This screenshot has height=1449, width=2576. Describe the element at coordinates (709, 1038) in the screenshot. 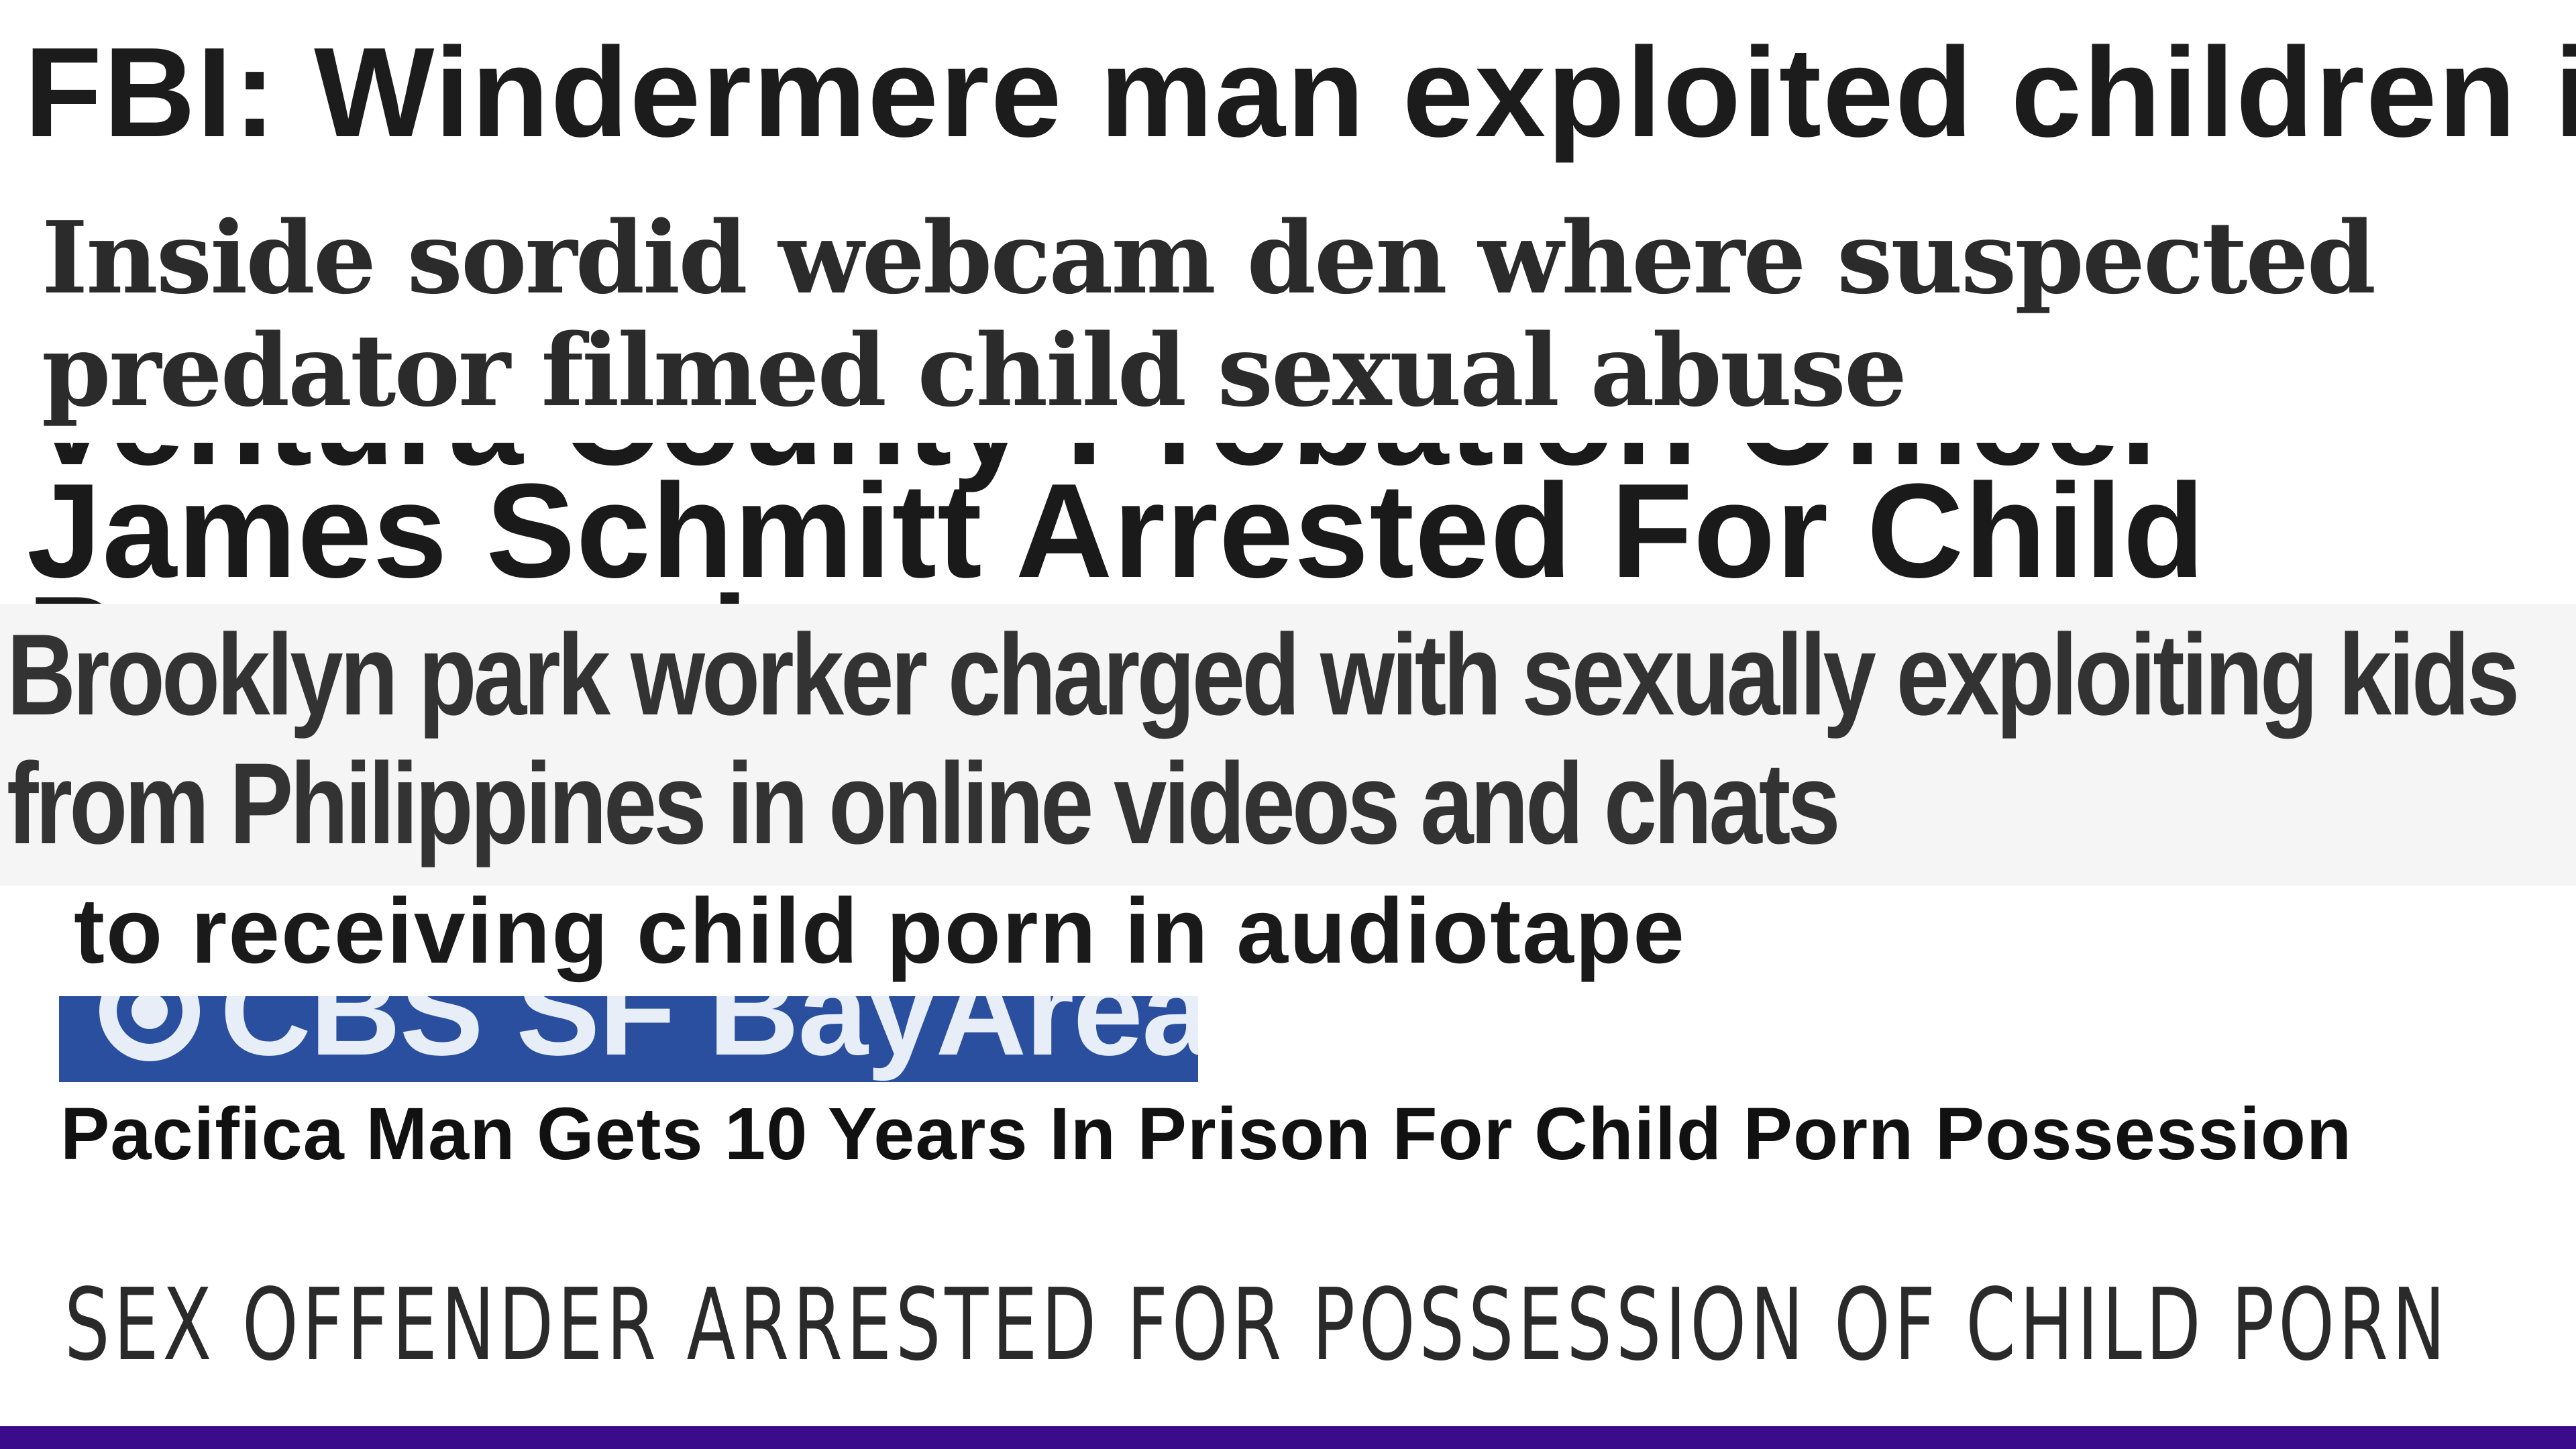

I see `cbs-logo-text: CBS SF BayArea` at that location.